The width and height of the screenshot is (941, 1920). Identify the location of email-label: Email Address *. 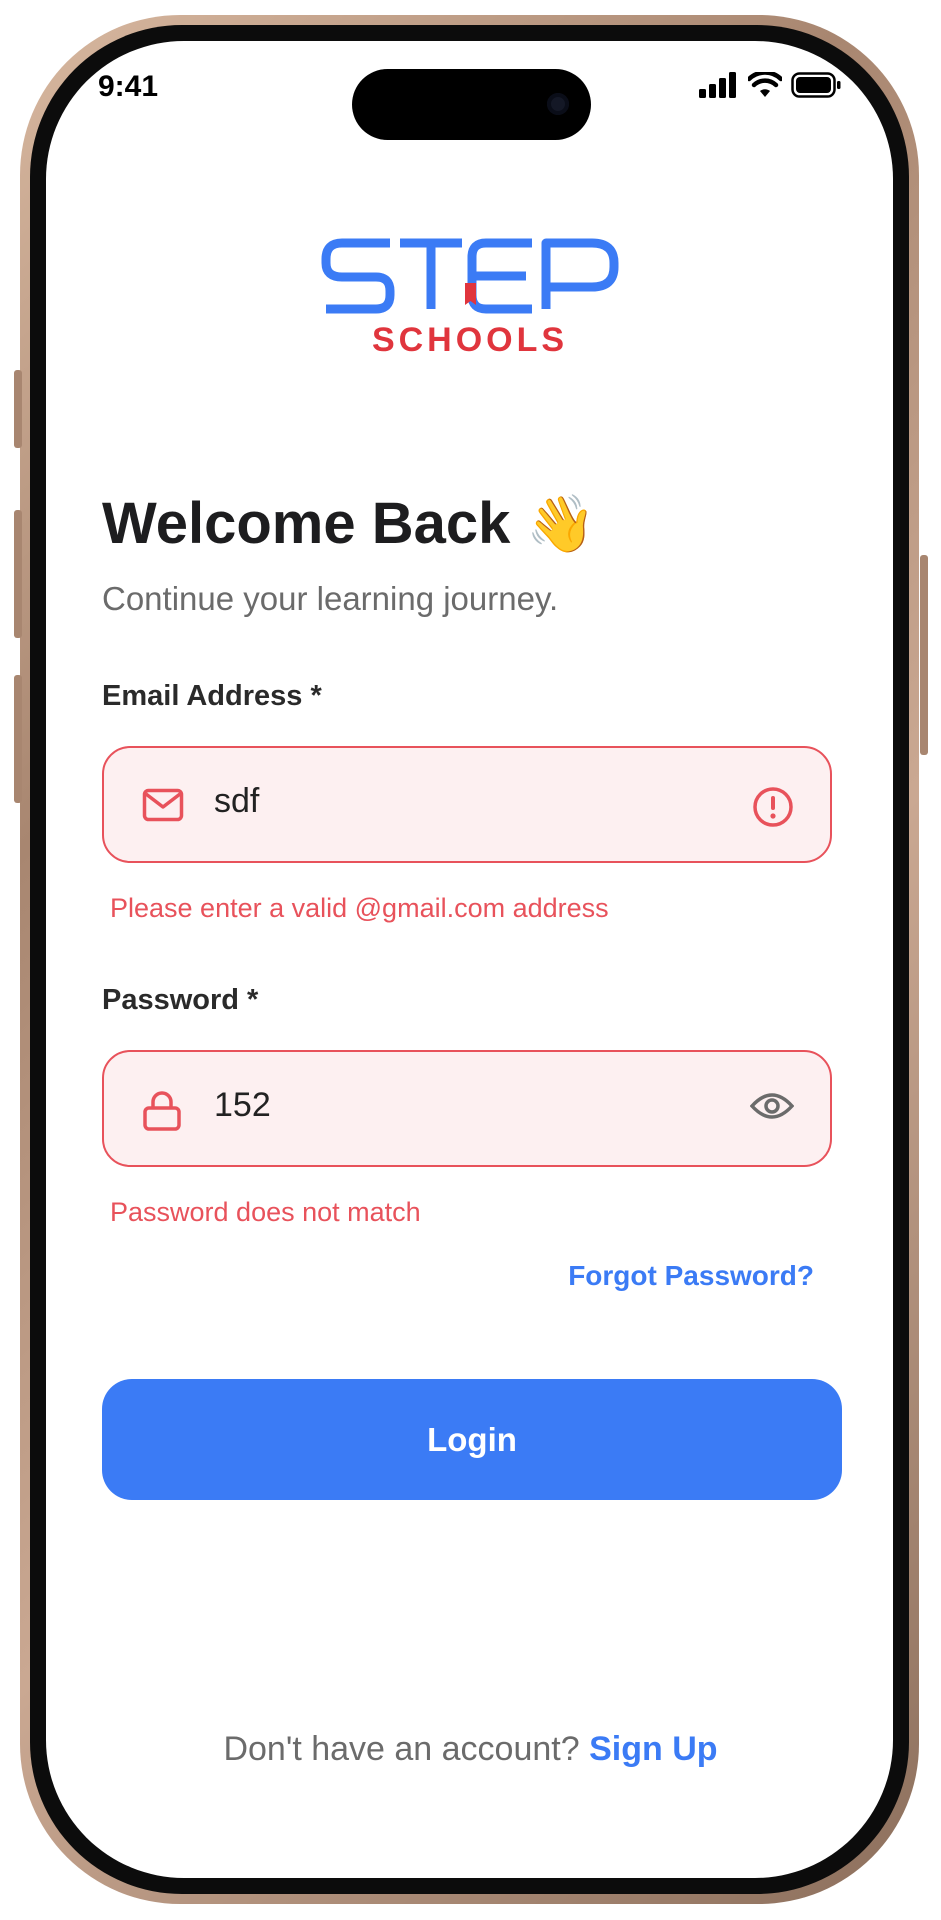
(212, 696).